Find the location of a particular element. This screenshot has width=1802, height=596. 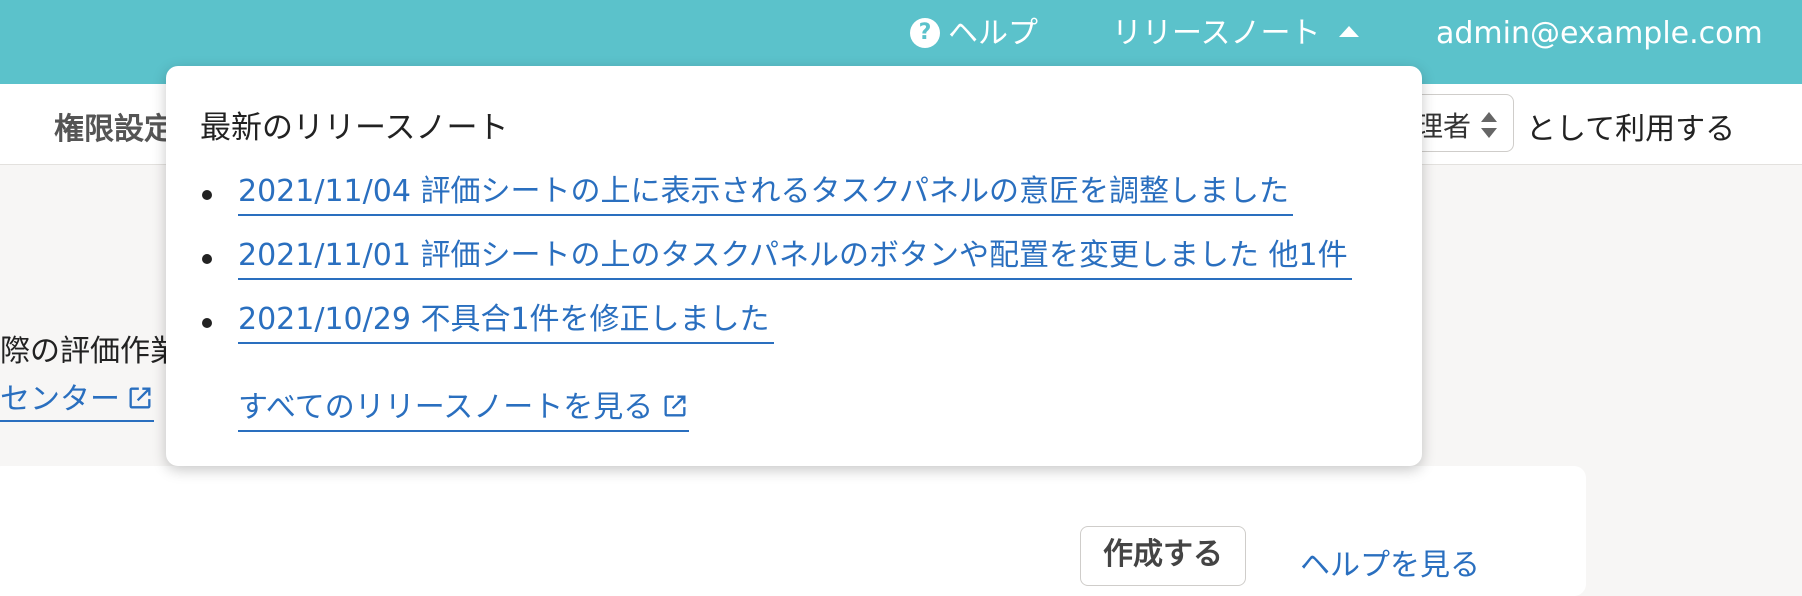

view-help-link: ヘルプを見る is located at coordinates (1390, 562).